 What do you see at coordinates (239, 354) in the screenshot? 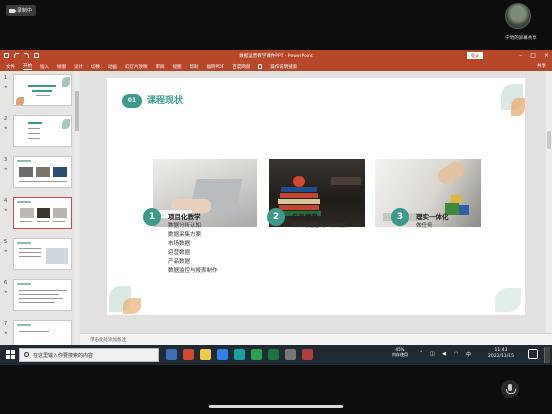
I see `edge-browser-icon` at bounding box center [239, 354].